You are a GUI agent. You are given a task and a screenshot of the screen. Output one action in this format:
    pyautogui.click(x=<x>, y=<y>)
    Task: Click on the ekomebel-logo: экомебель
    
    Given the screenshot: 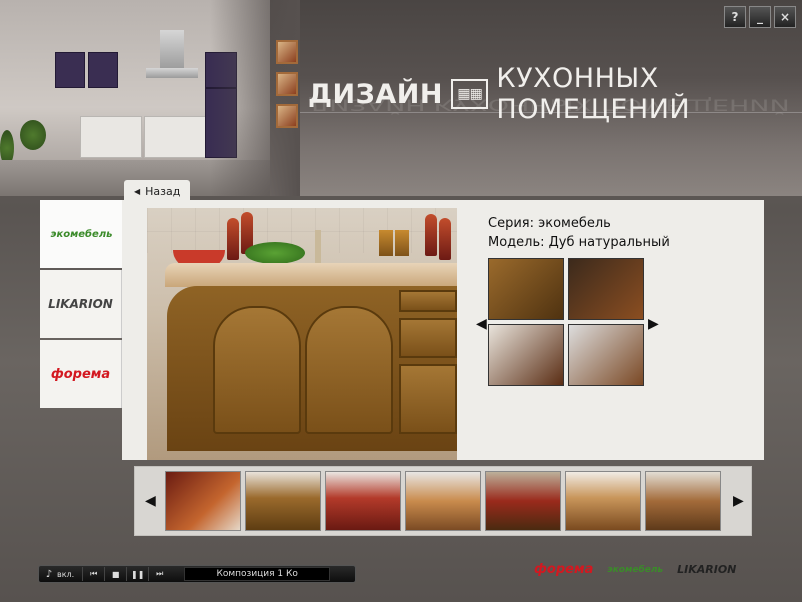 What is the action you would take?
    pyautogui.click(x=81, y=234)
    